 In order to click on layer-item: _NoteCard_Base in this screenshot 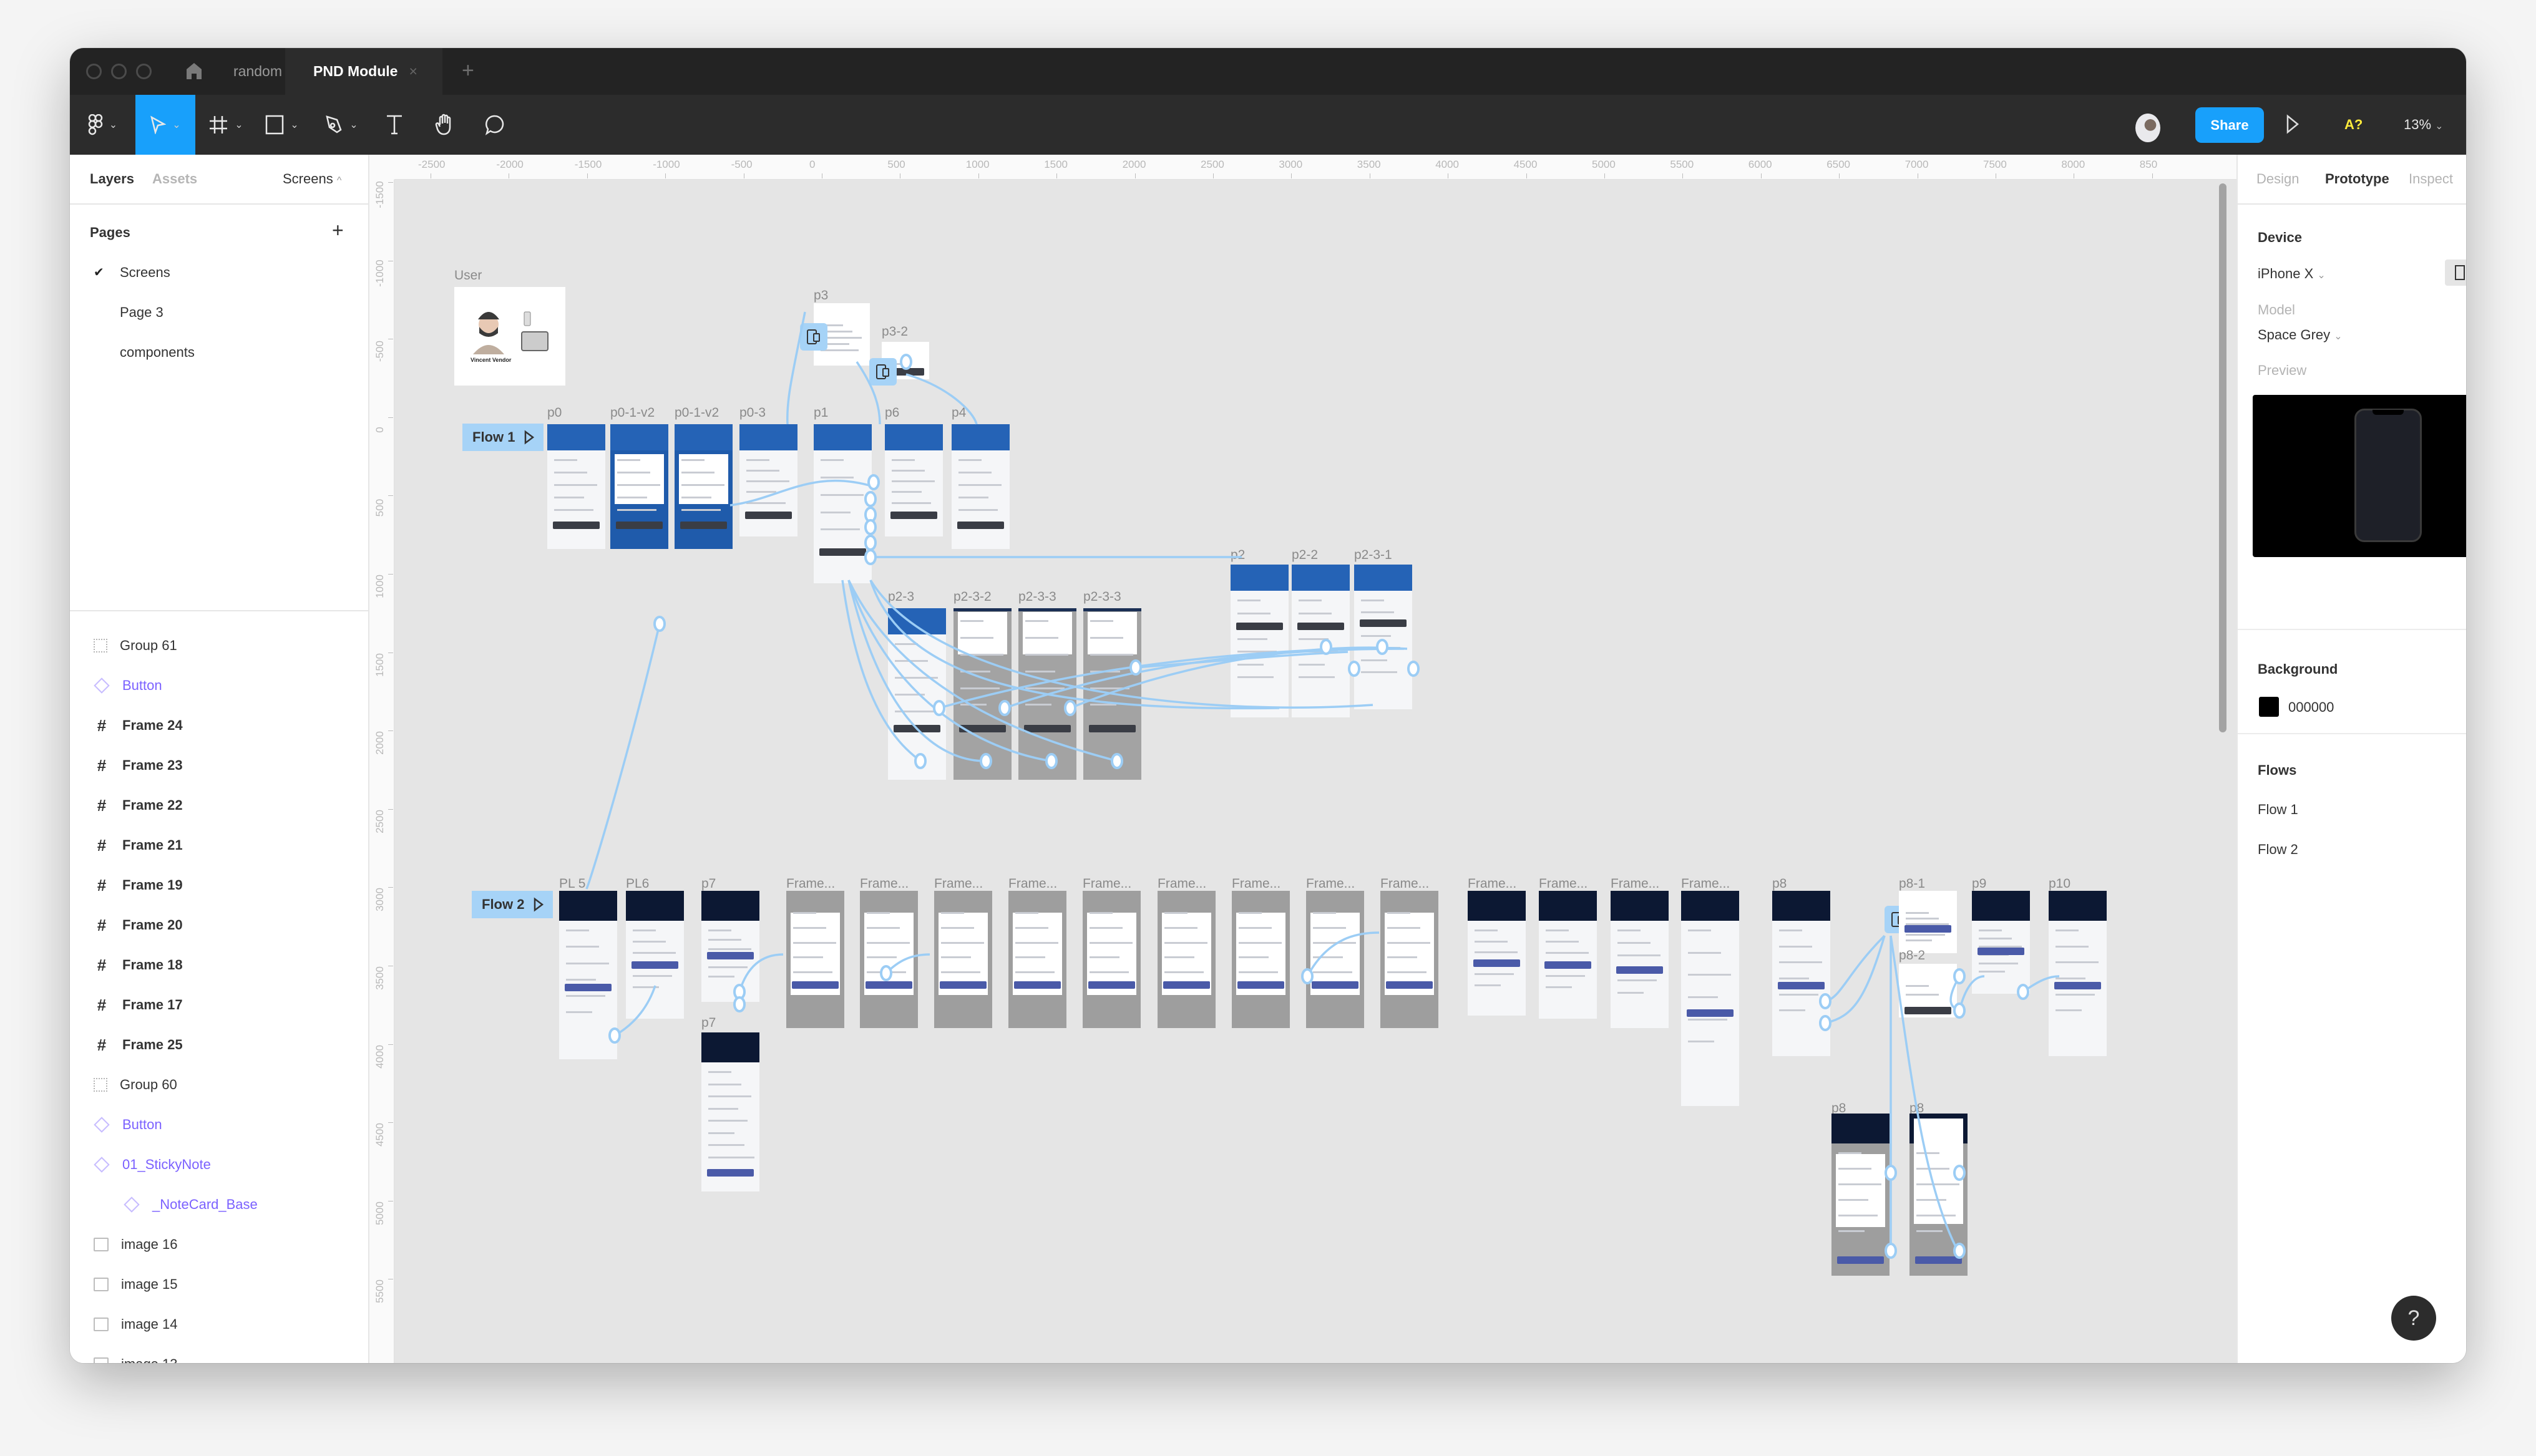, I will do `click(219, 1205)`.